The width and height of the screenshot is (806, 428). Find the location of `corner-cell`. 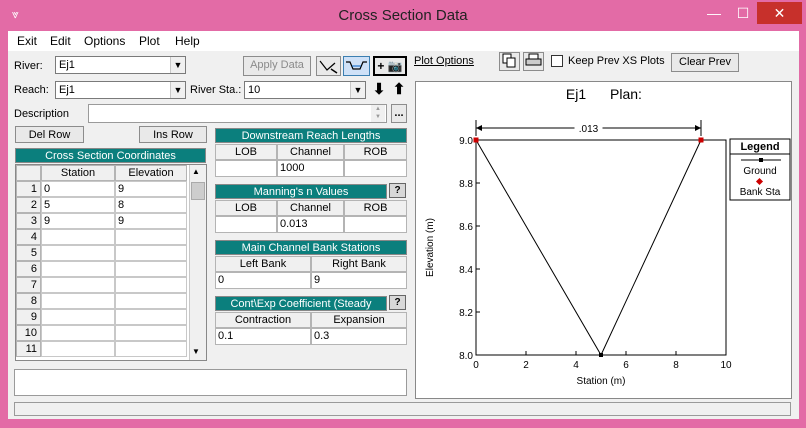

corner-cell is located at coordinates (28, 173).